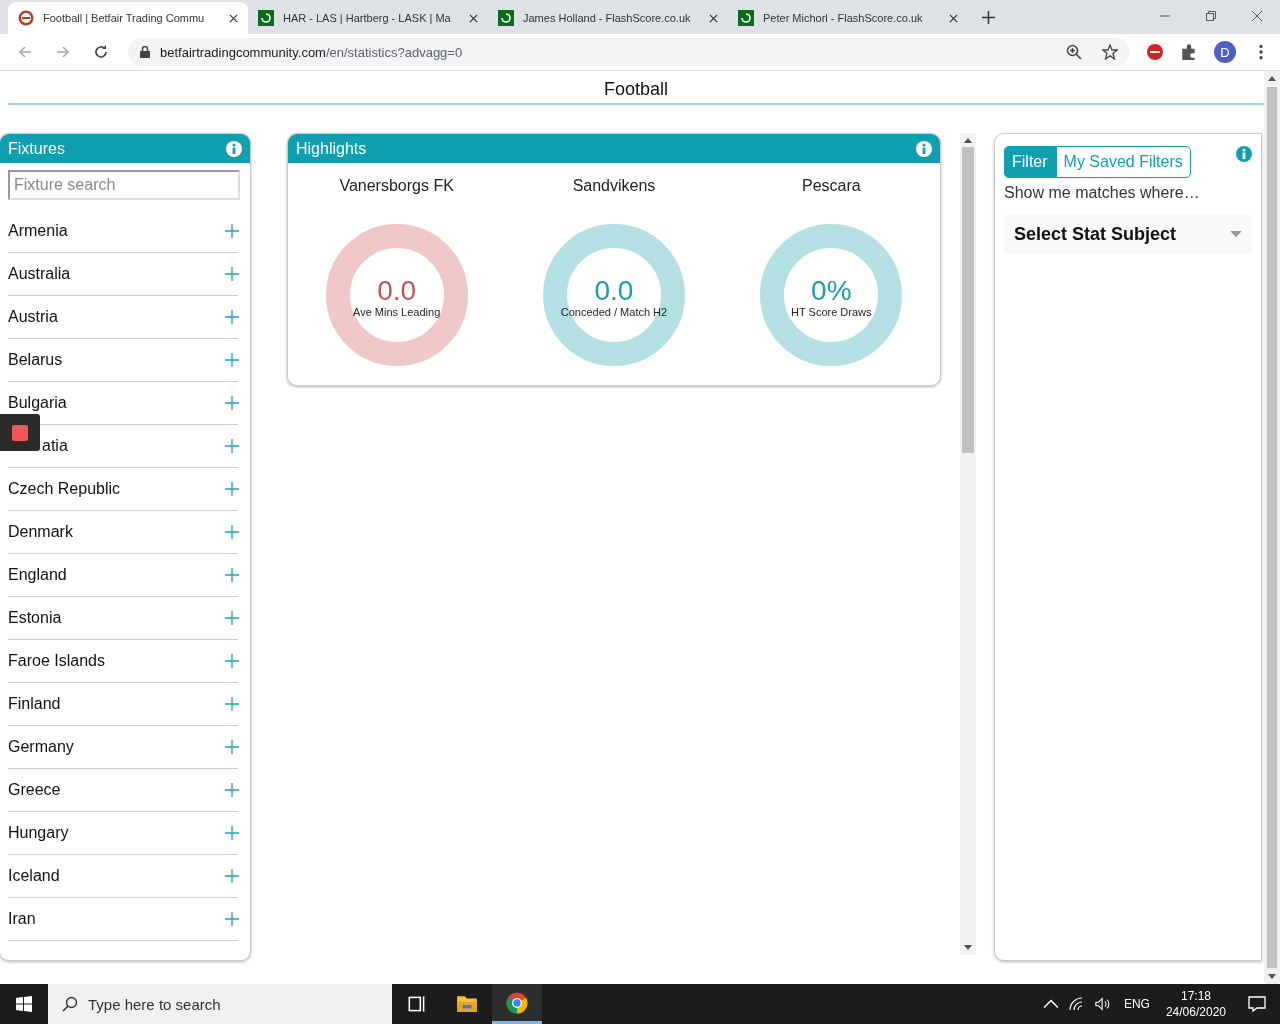 This screenshot has height=1024, width=1280. Describe the element at coordinates (331, 148) in the screenshot. I see `panel-title: Highlights` at that location.